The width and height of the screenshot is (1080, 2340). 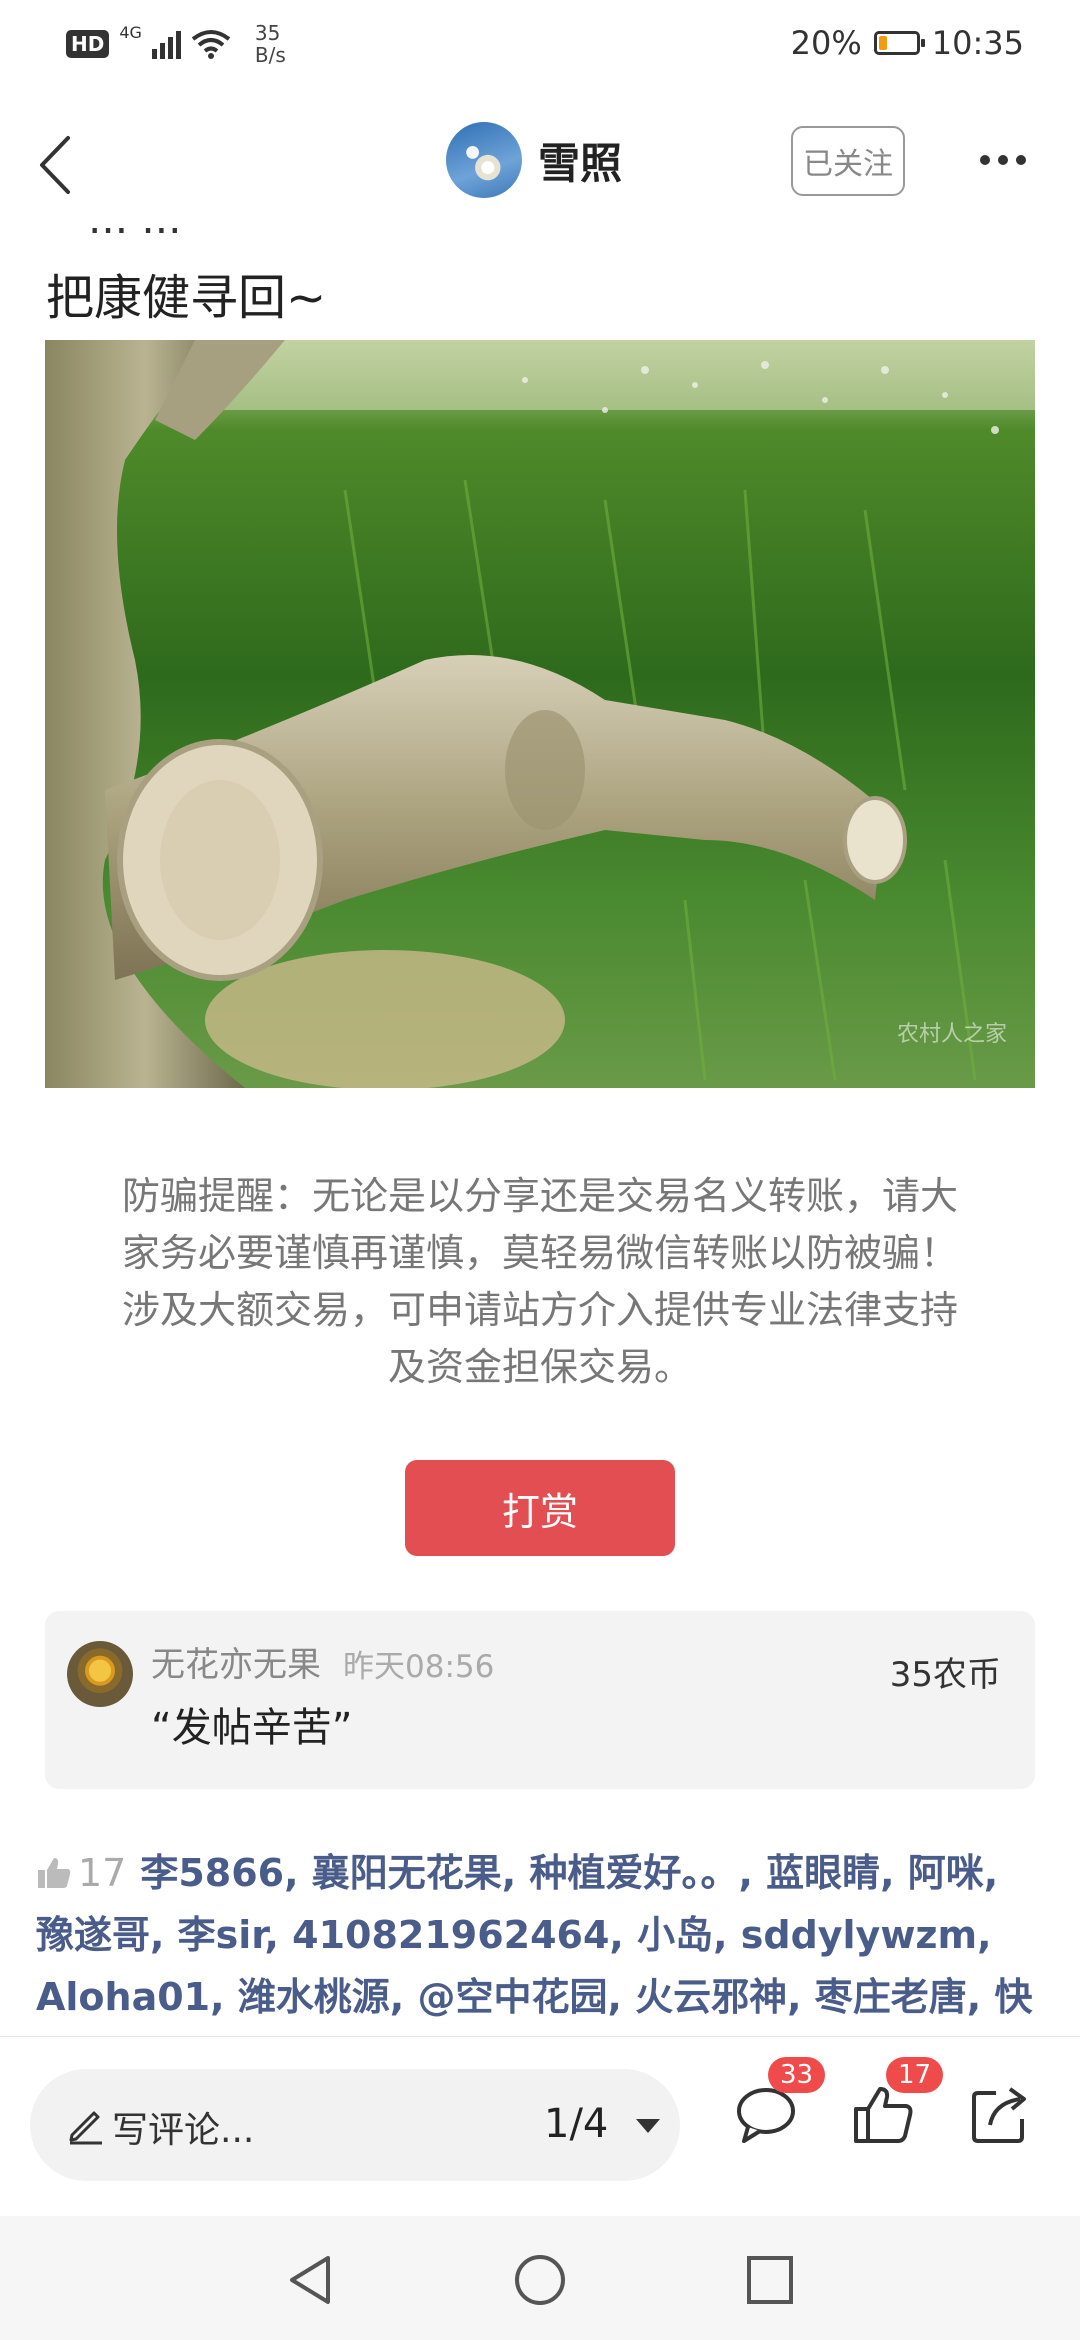 I want to click on reward-amount: 35农币, so click(x=945, y=1675).